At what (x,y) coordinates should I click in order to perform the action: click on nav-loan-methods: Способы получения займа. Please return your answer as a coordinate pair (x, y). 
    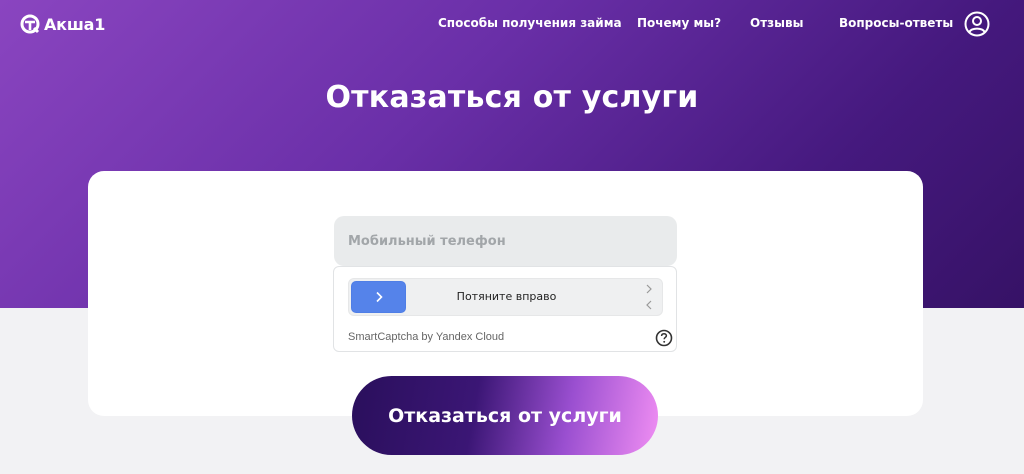
    Looking at the image, I should click on (530, 24).